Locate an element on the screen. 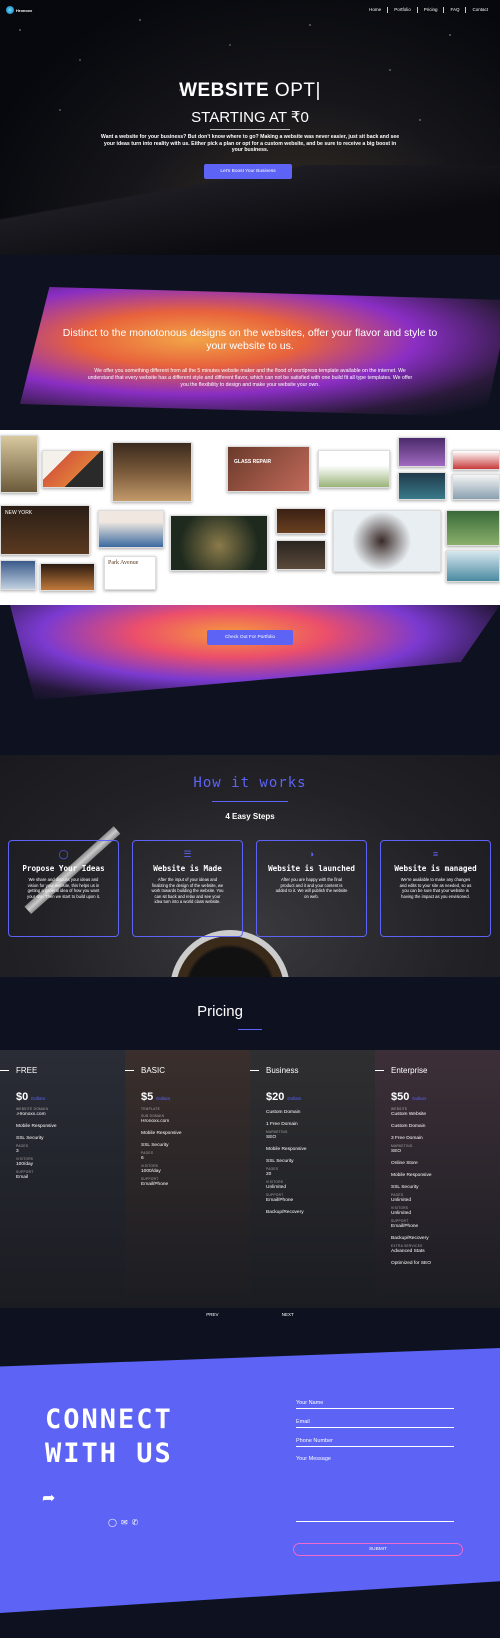  feature-value: Mobile Responsive is located at coordinates (286, 1149).